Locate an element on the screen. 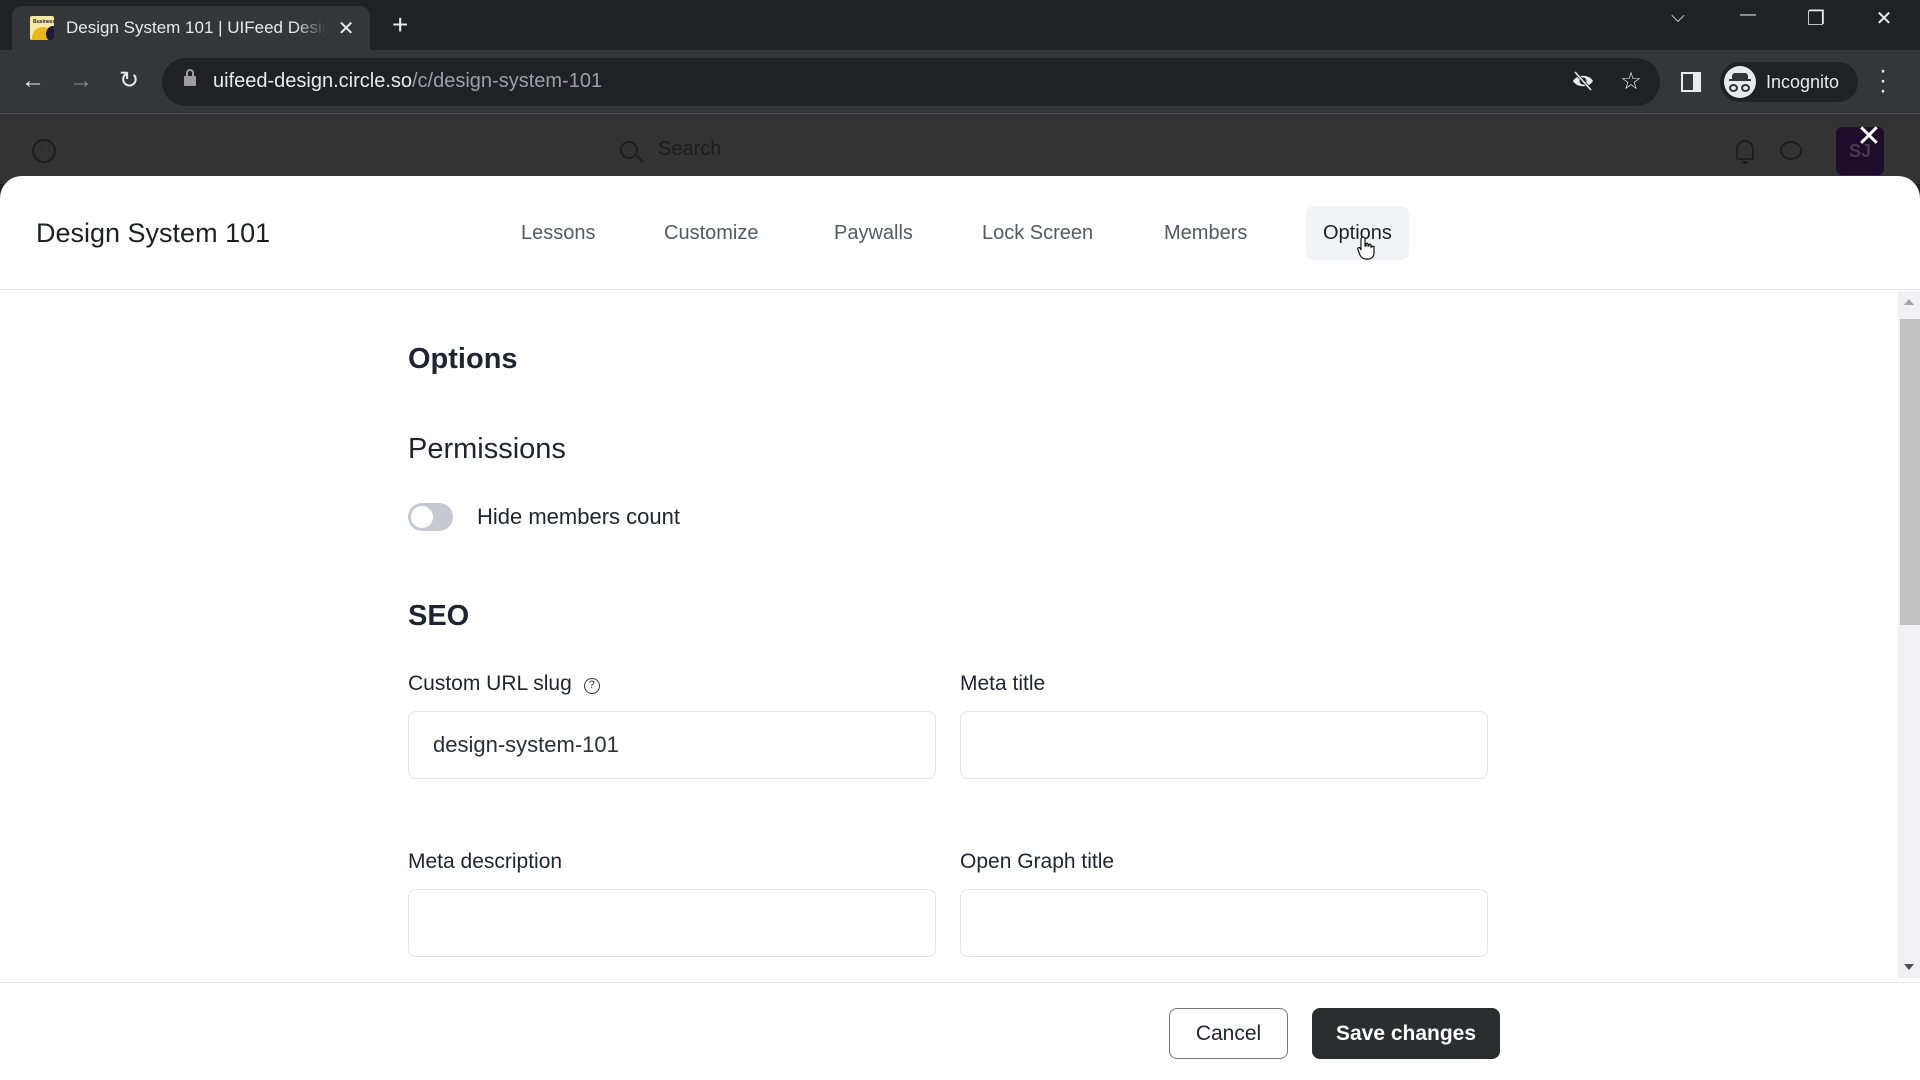 Image resolution: width=1920 pixels, height=1080 pixels. tab-lessons: Lessons is located at coordinates (558, 233).